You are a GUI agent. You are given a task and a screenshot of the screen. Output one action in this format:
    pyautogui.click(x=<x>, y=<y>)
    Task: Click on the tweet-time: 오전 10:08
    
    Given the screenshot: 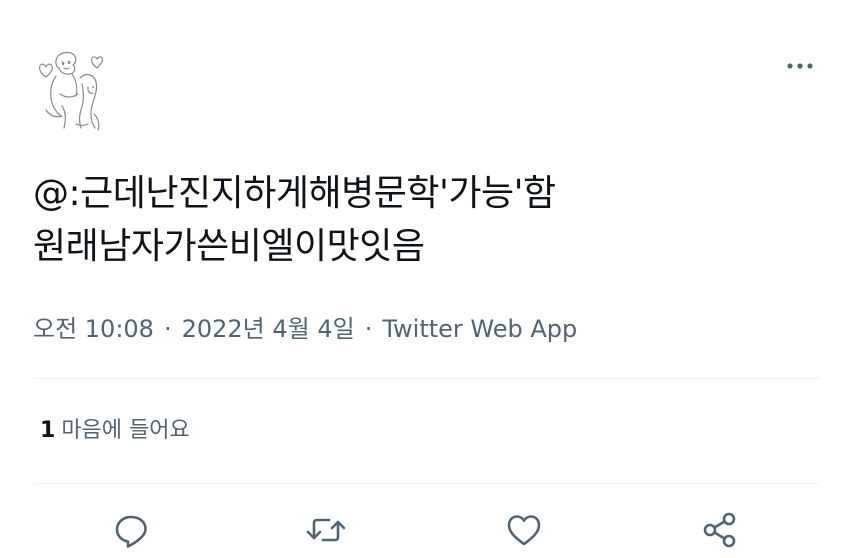 What is the action you would take?
    pyautogui.click(x=93, y=329)
    